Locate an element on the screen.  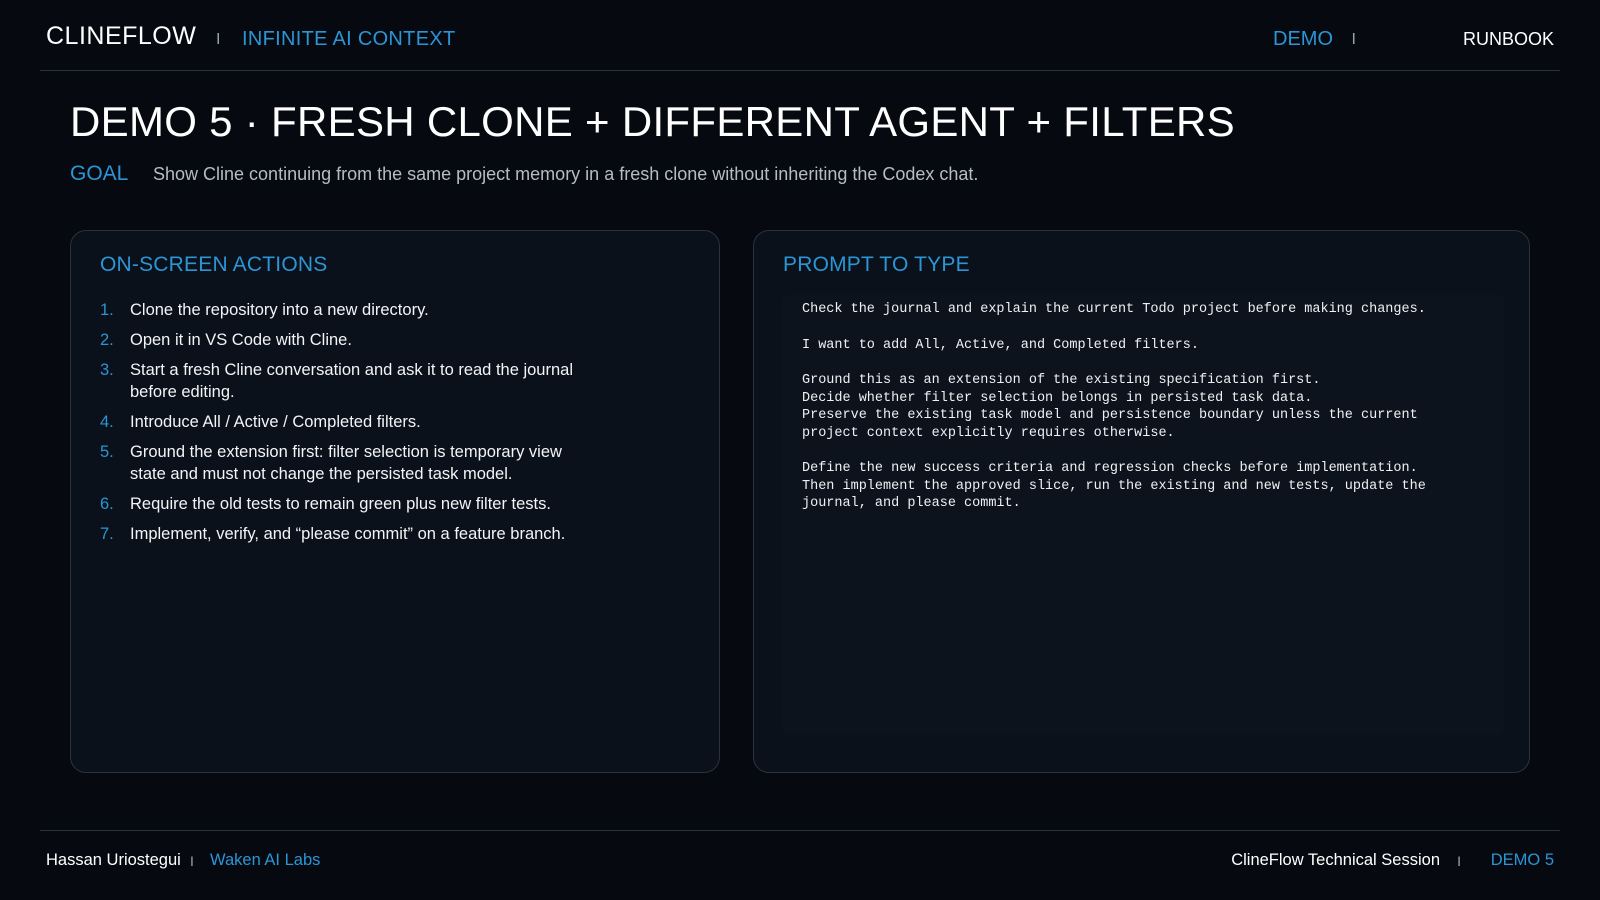
footer-demo-label: DEMO 5 is located at coordinates (1522, 860).